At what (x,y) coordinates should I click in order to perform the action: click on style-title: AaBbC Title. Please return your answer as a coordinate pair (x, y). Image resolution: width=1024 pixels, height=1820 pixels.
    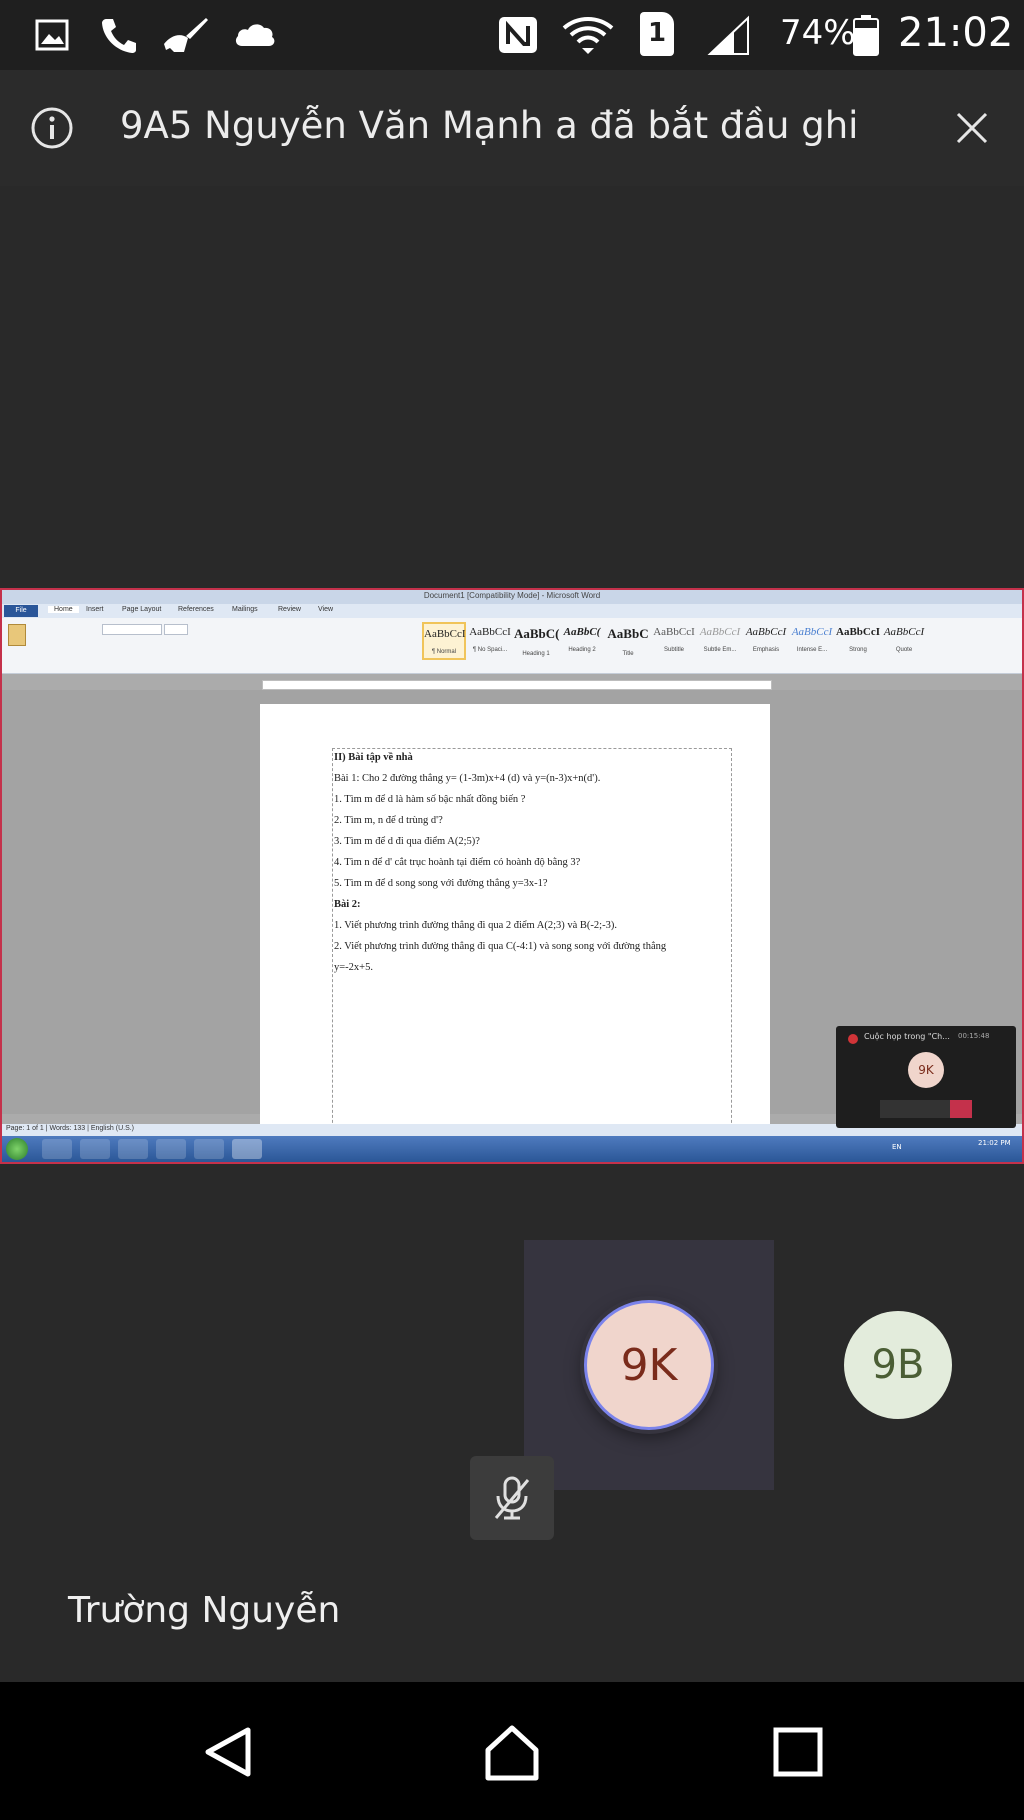
    Looking at the image, I should click on (628, 641).